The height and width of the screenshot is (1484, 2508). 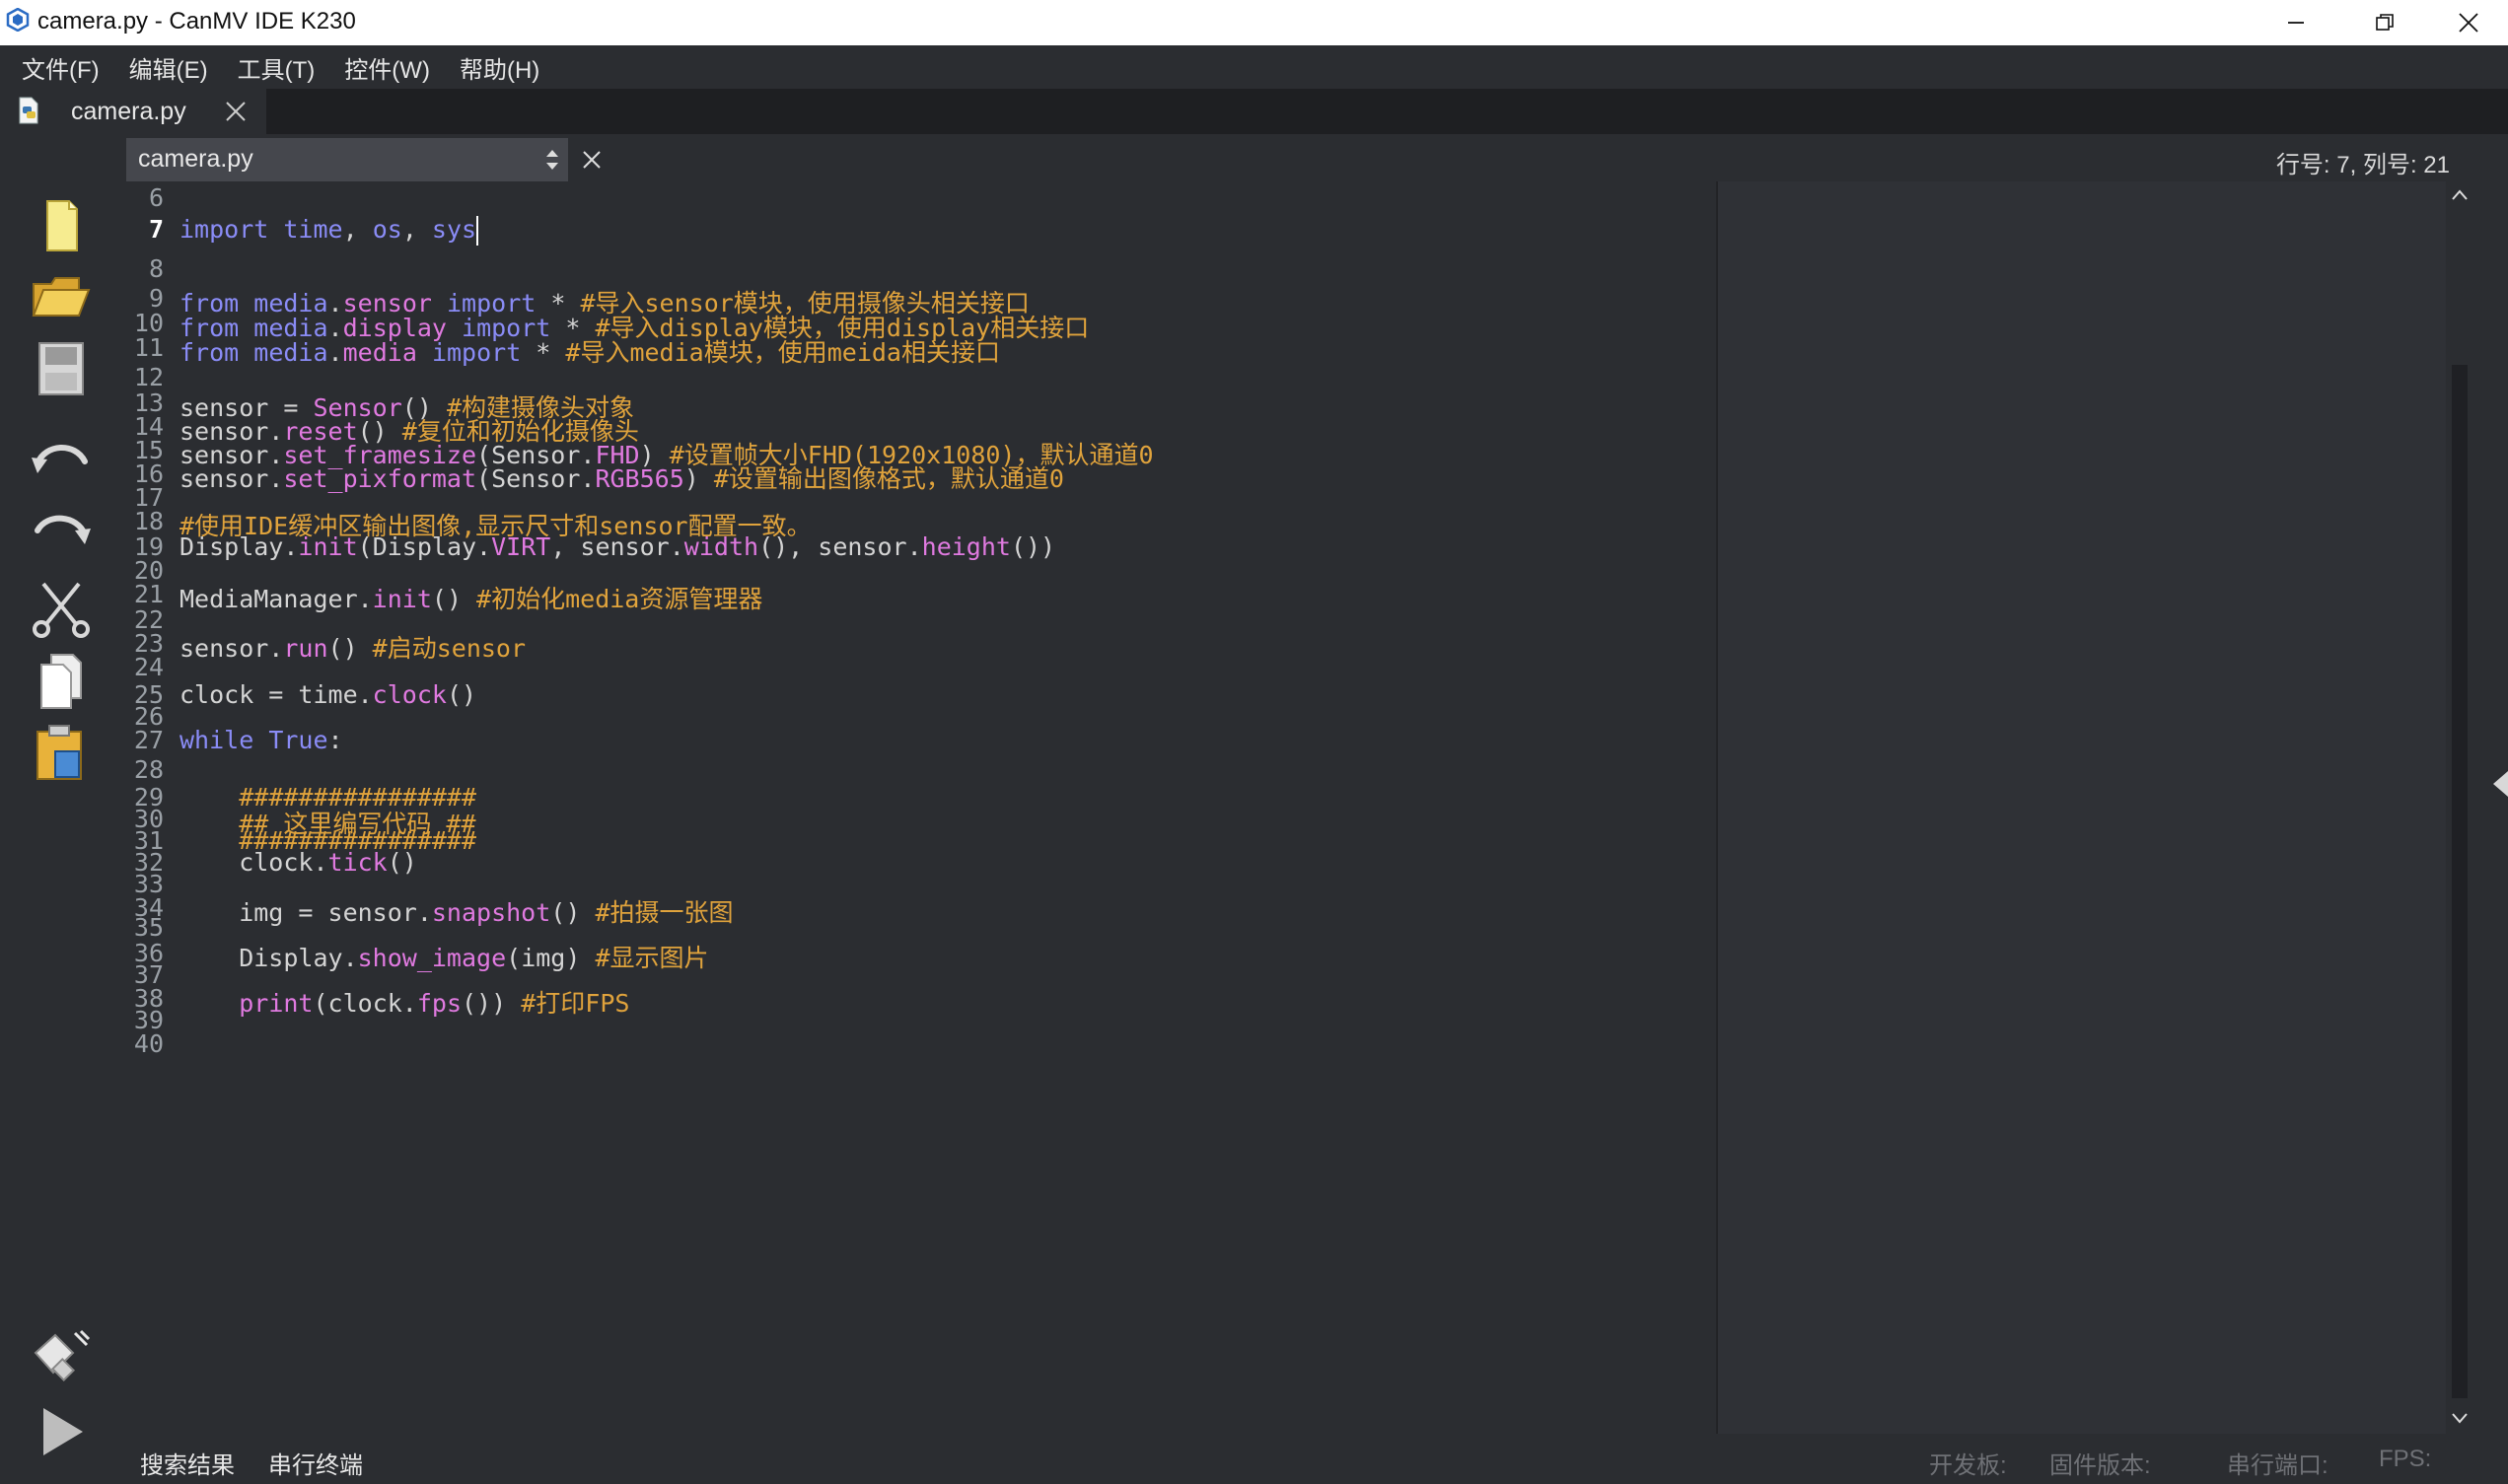 I want to click on app-logo-icon, so click(x=18, y=20).